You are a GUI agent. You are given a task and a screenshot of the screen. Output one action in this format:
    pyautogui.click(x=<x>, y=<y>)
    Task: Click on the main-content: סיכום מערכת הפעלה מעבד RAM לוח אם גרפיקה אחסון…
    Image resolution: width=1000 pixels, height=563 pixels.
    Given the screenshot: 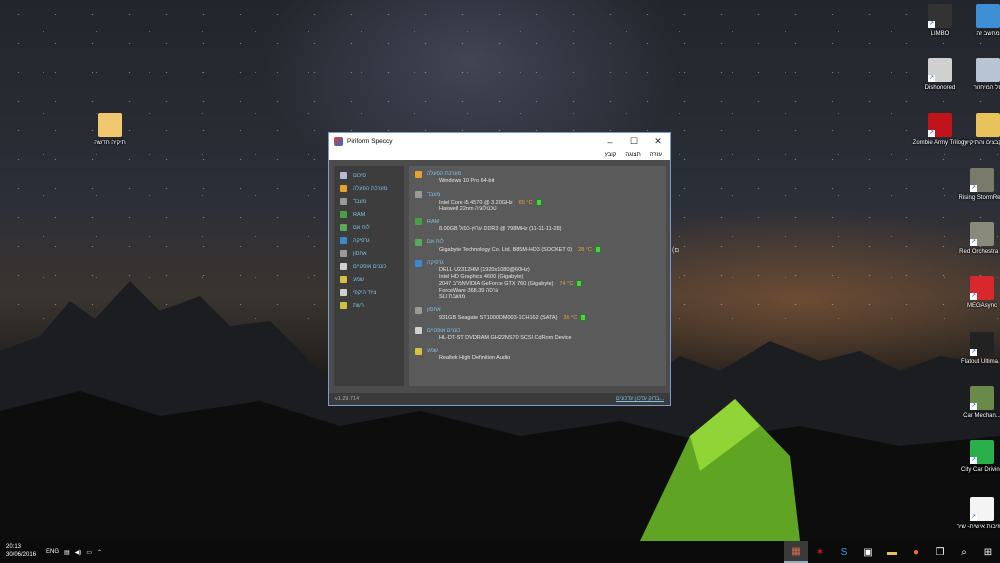 What is the action you would take?
    pyautogui.click(x=499, y=282)
    